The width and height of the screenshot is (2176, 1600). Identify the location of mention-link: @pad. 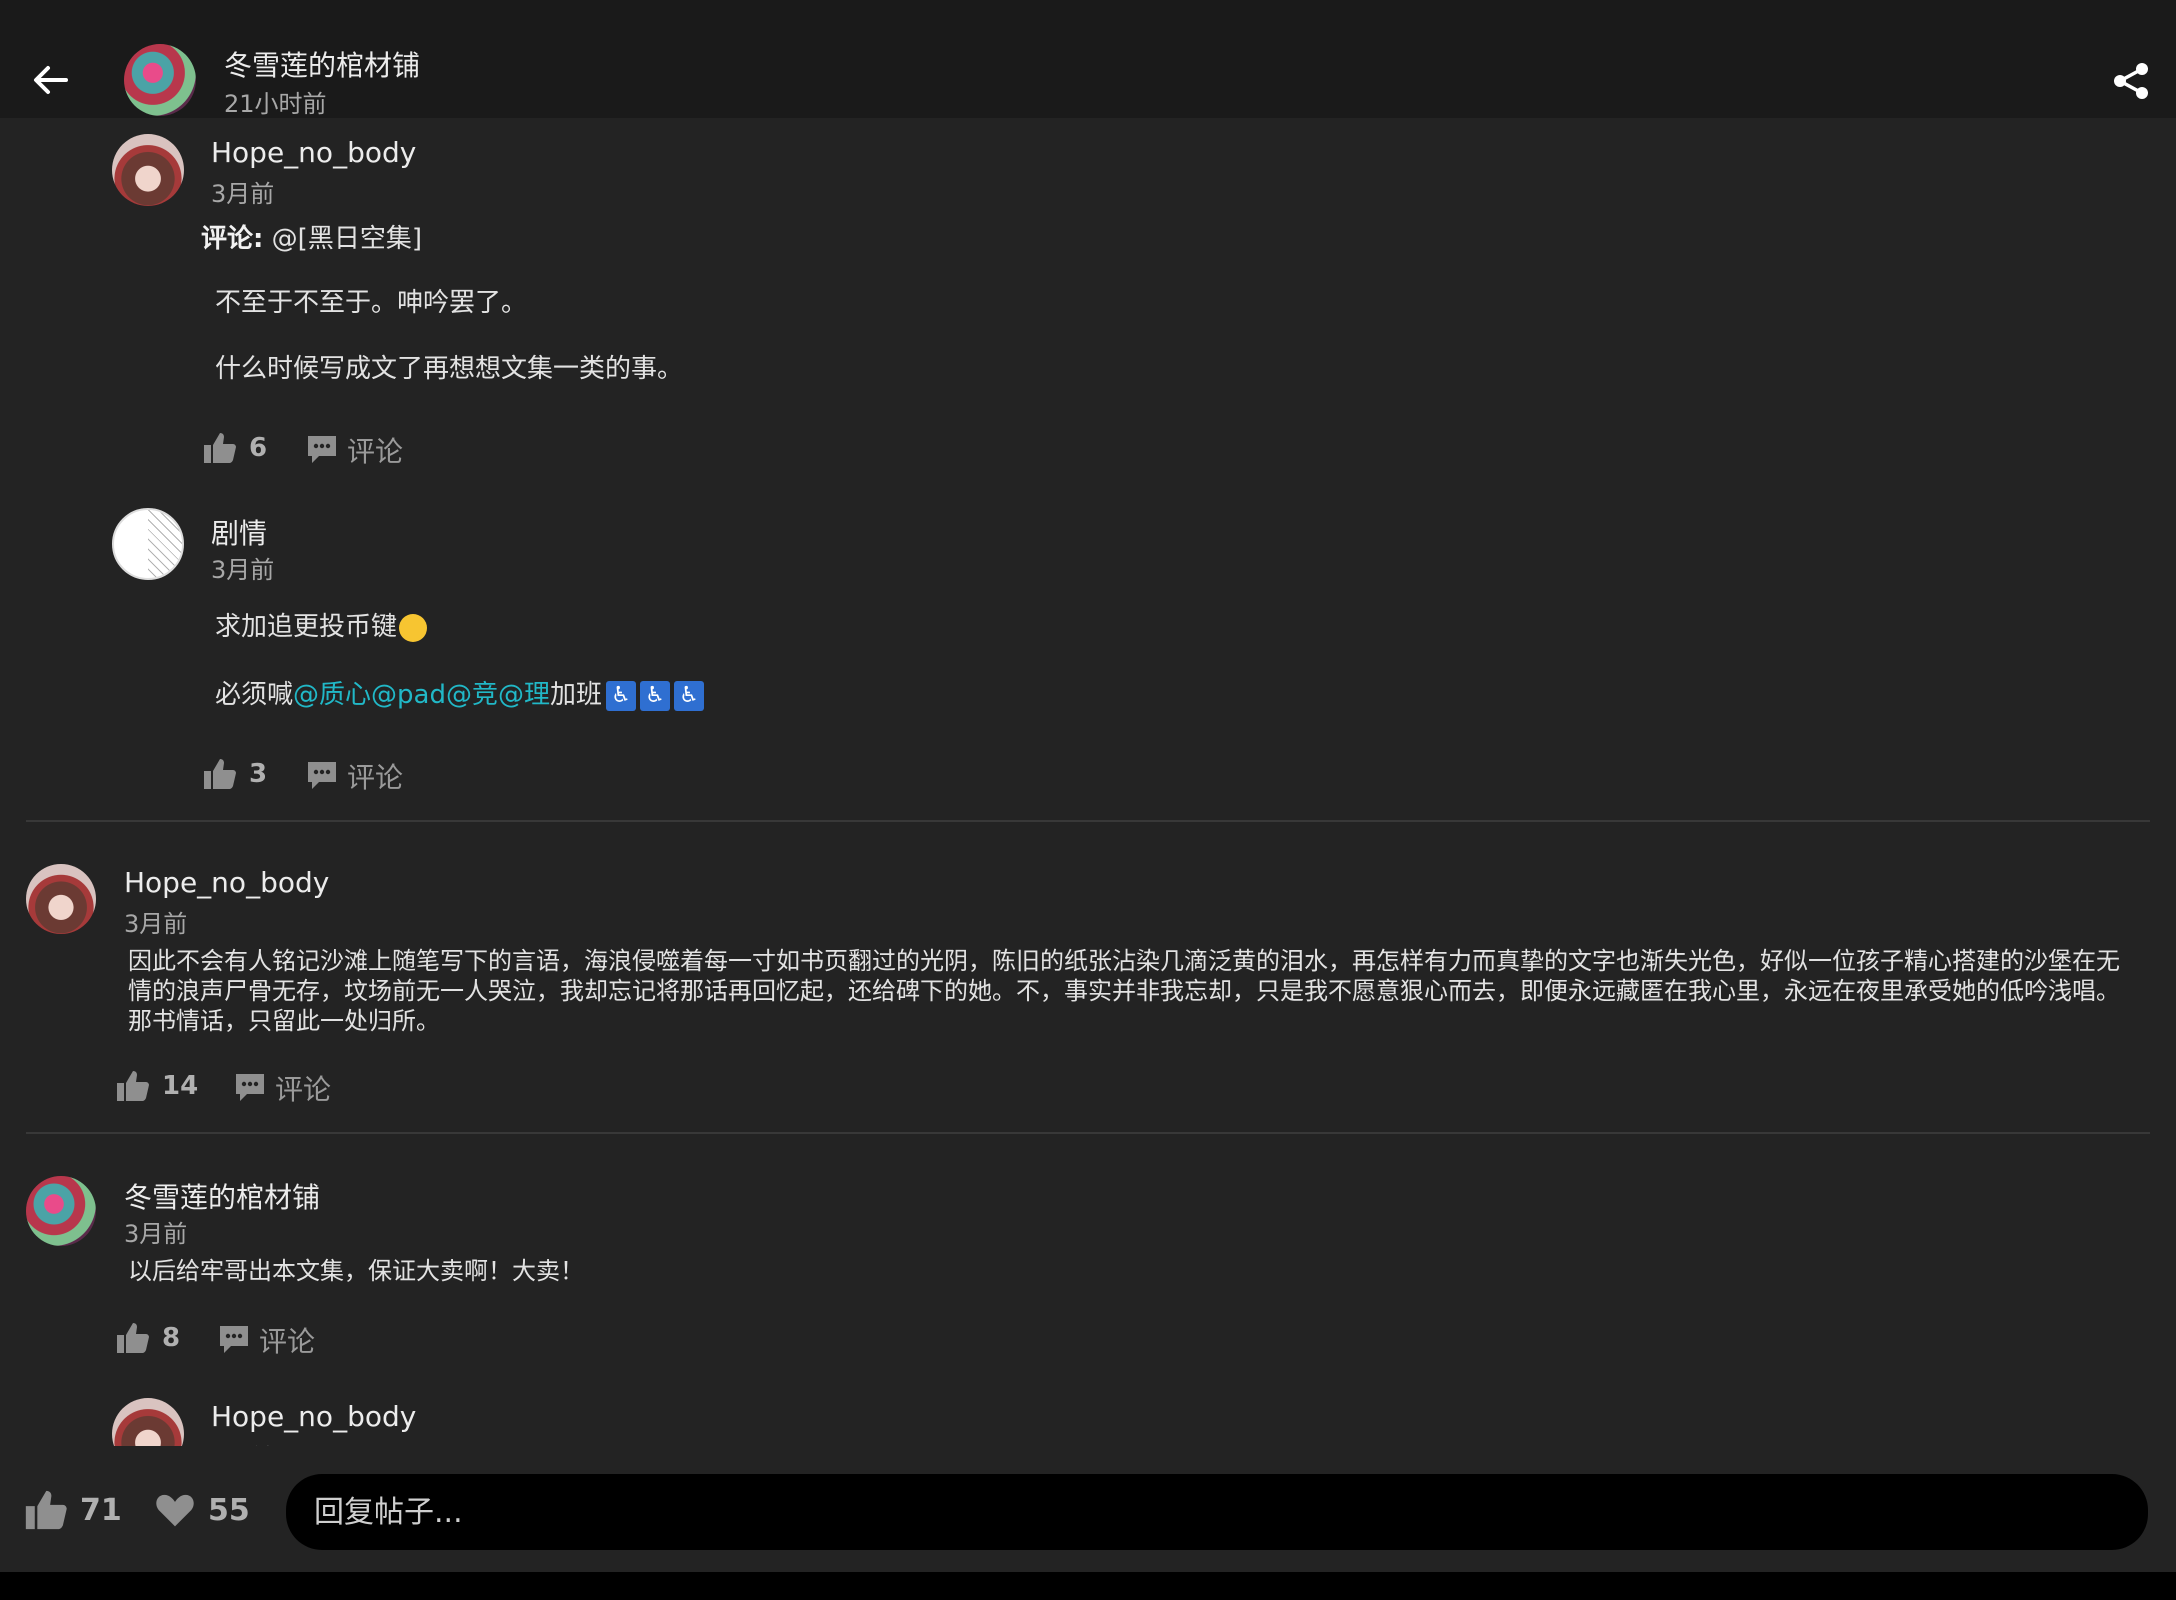
(408, 695).